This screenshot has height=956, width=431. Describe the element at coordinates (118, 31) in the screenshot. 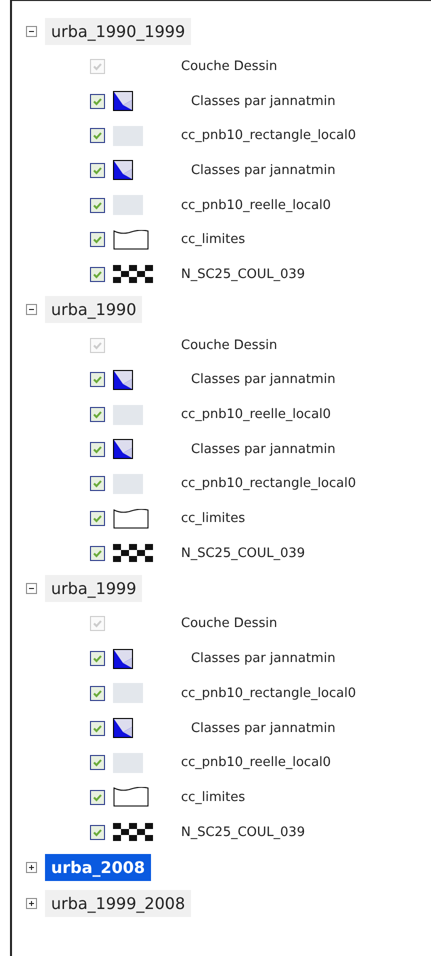

I see `group-name: urba_1990_1999` at that location.